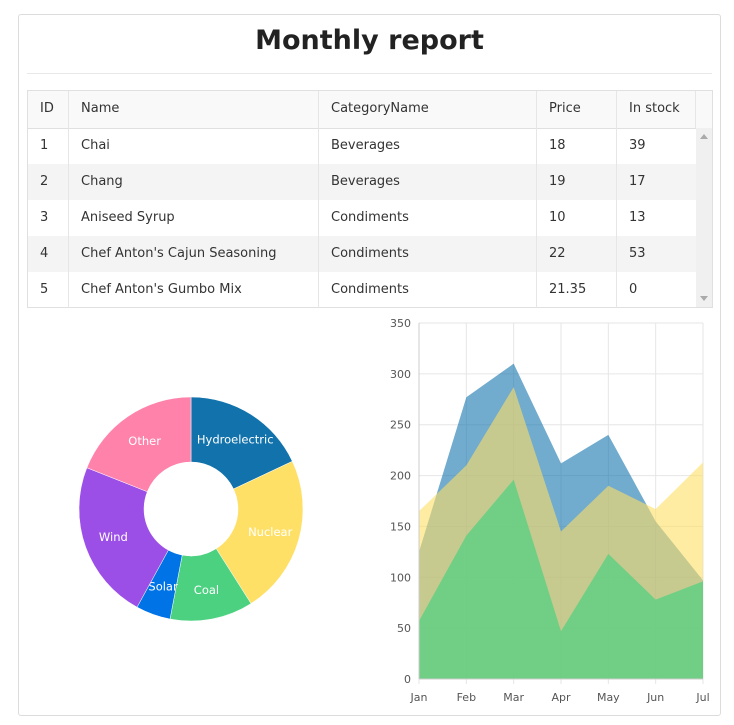 This screenshot has height=725, width=734. What do you see at coordinates (369, 40) in the screenshot?
I see `page-title: Monthly report` at bounding box center [369, 40].